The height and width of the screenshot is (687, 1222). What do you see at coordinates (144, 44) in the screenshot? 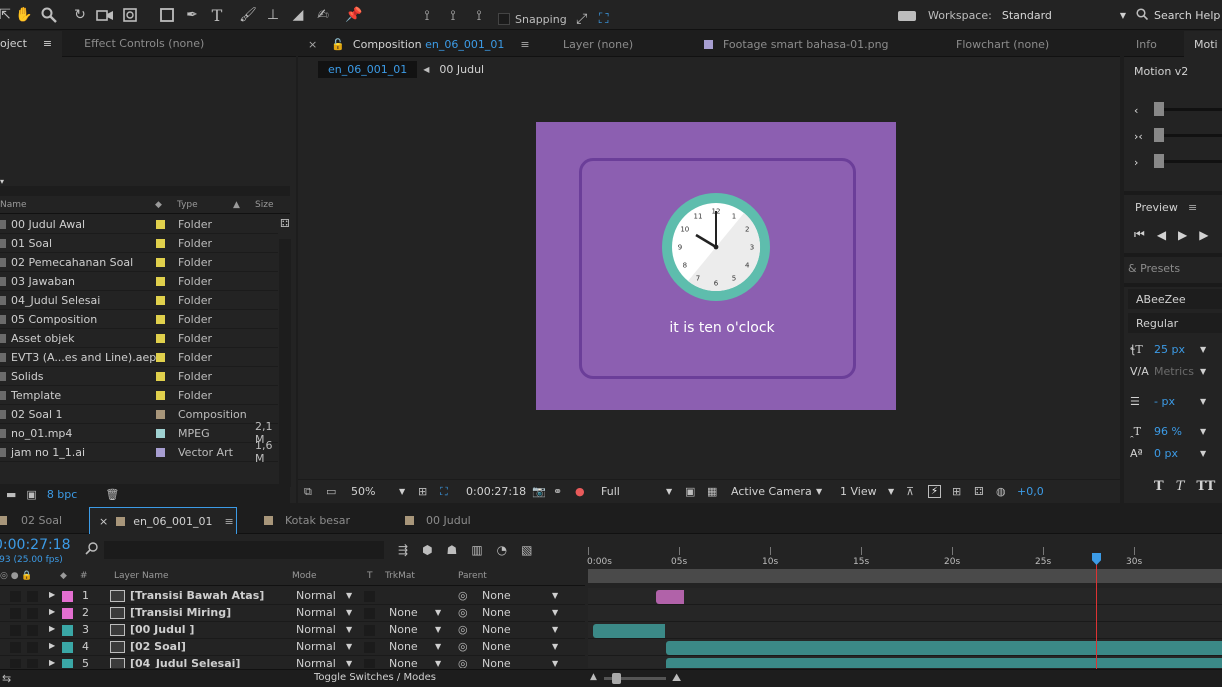
I see `tab-effect-controls: Effect Controls (none)` at bounding box center [144, 44].